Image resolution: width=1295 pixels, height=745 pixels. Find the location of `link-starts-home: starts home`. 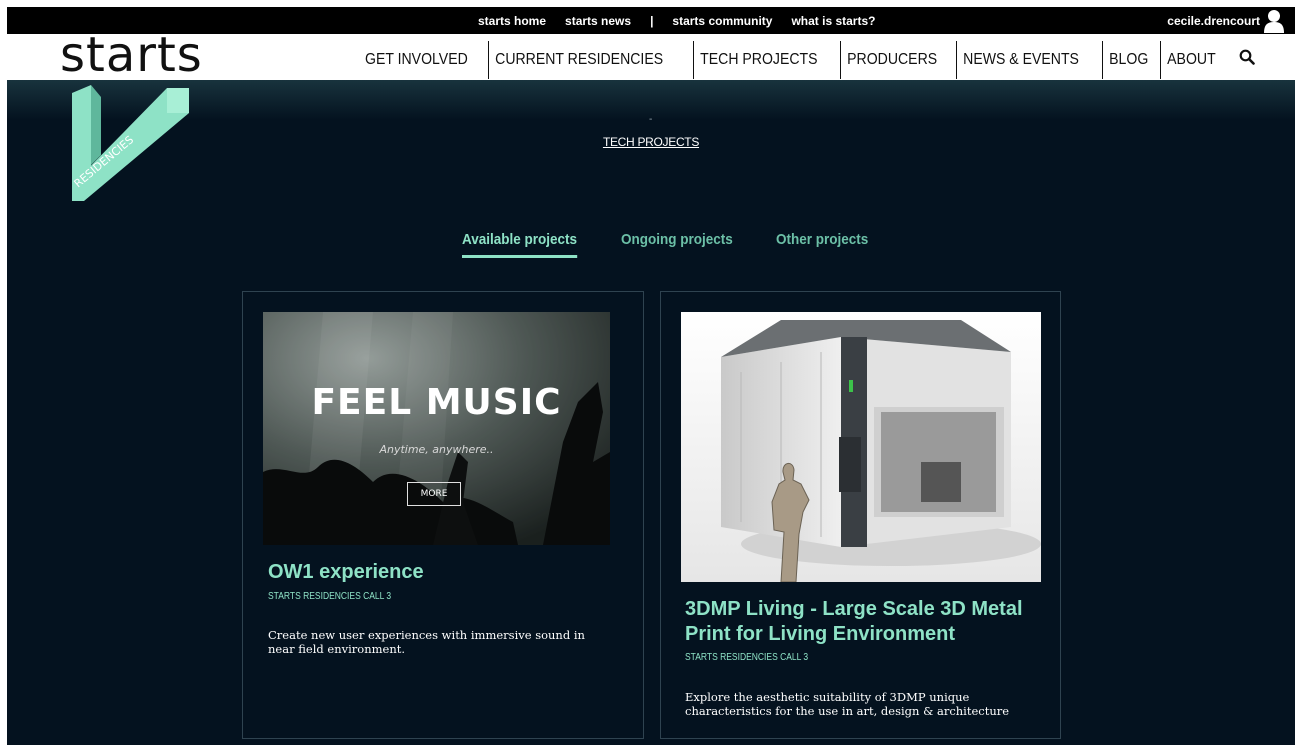

link-starts-home: starts home is located at coordinates (512, 21).